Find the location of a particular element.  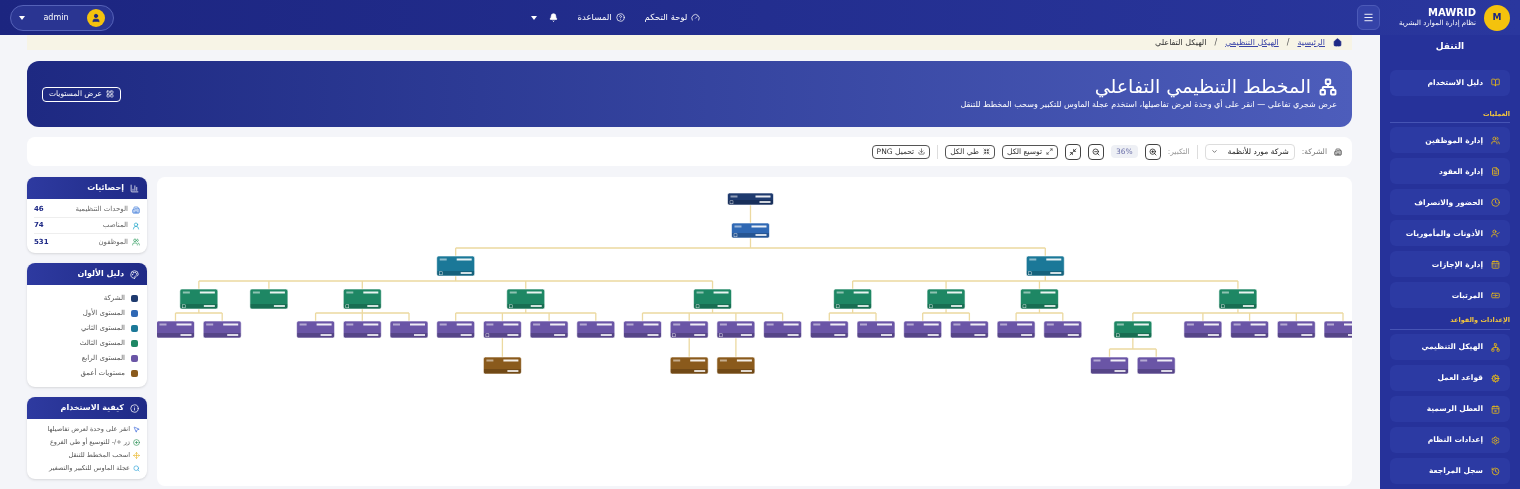

notifications-button is located at coordinates (544, 17).